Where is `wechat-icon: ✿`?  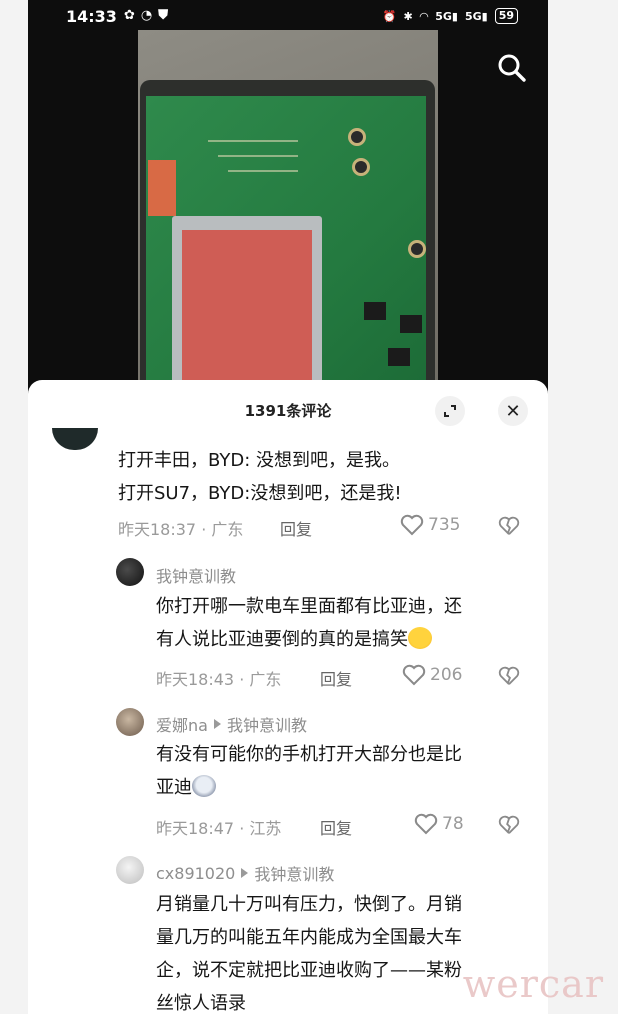 wechat-icon: ✿ is located at coordinates (132, 15).